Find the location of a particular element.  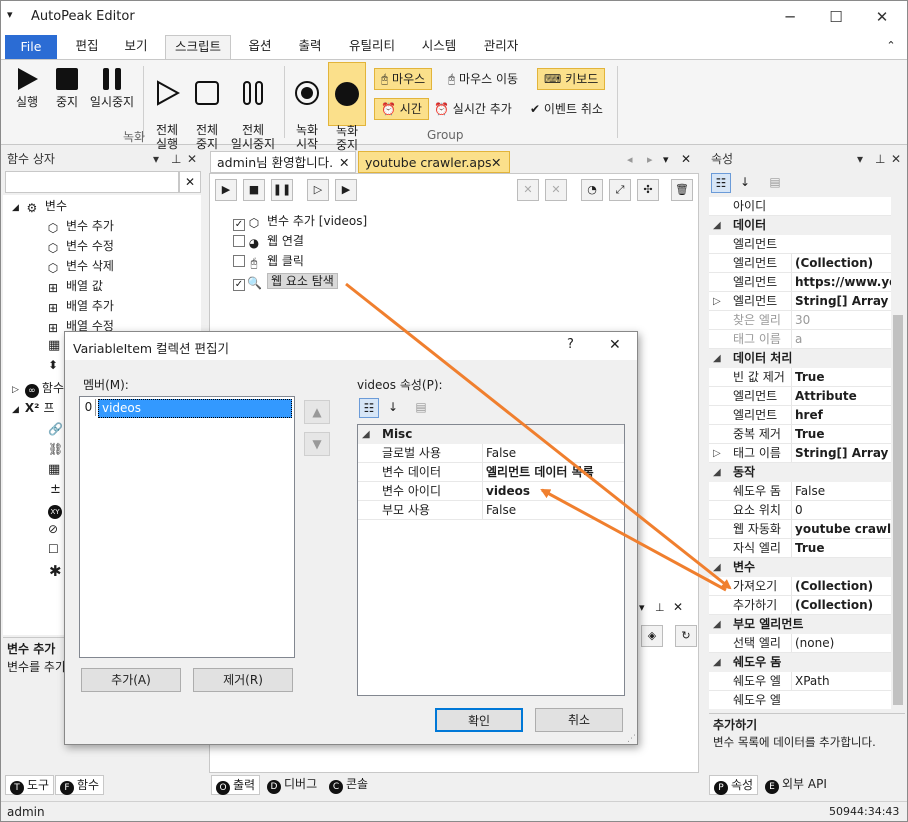

tree-item-function: ▷ ∞ 함수 is located at coordinates (38, 388).